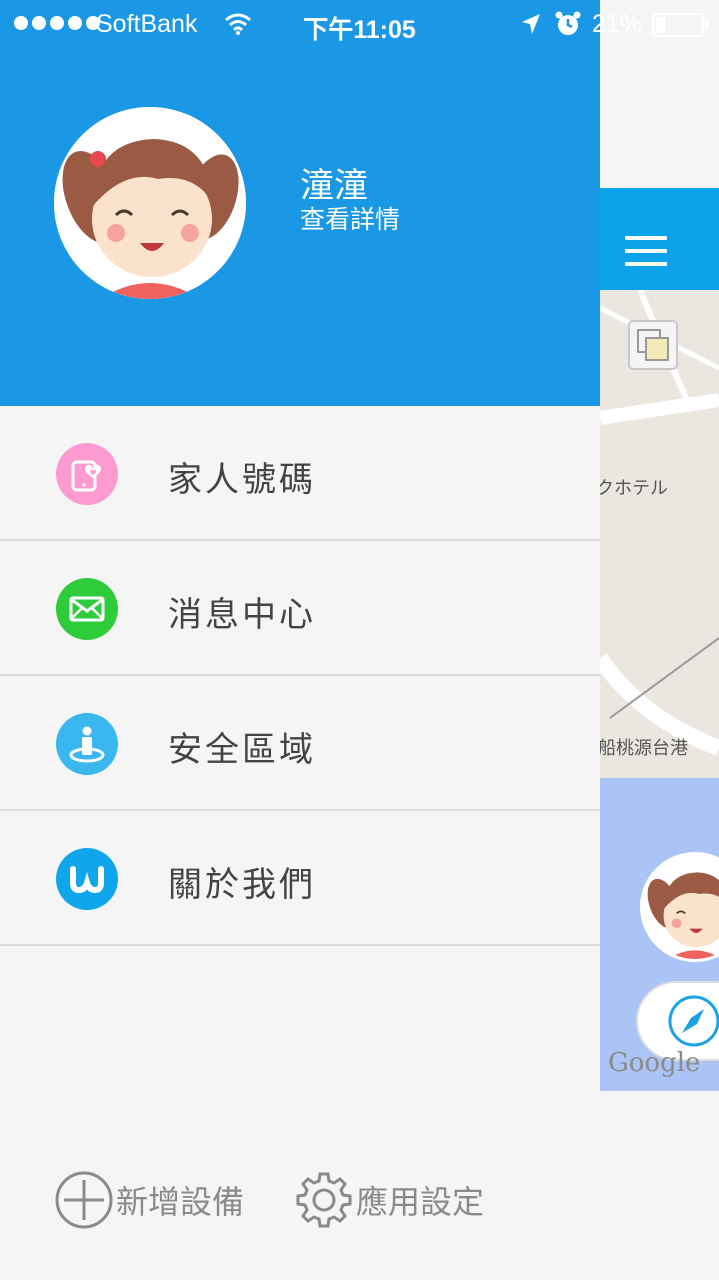  Describe the element at coordinates (420, 1202) in the screenshot. I see `app-settings-label: 應用設定` at that location.